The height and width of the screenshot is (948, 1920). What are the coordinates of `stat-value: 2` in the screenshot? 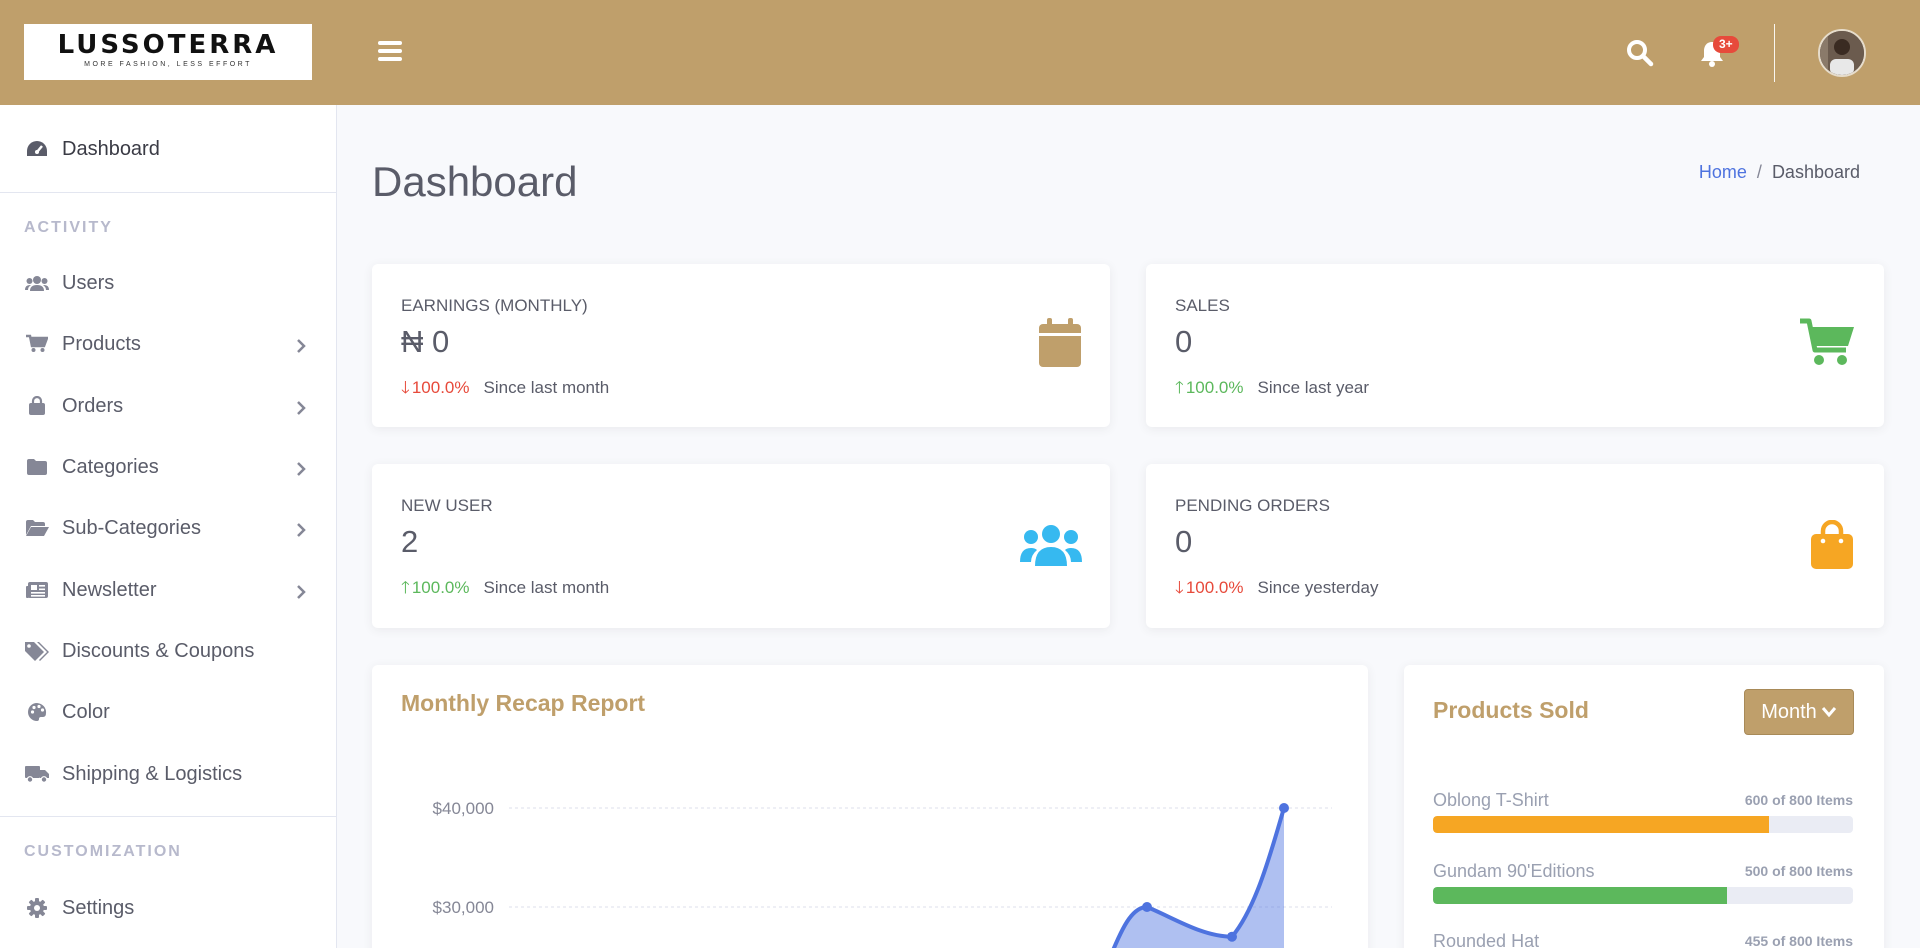 It's located at (410, 541).